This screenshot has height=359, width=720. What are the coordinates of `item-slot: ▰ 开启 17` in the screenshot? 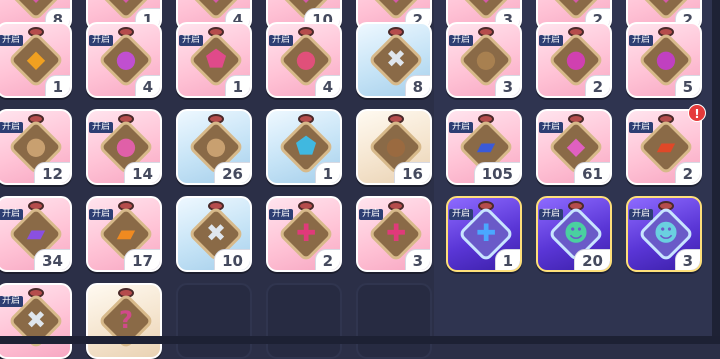 It's located at (124, 234).